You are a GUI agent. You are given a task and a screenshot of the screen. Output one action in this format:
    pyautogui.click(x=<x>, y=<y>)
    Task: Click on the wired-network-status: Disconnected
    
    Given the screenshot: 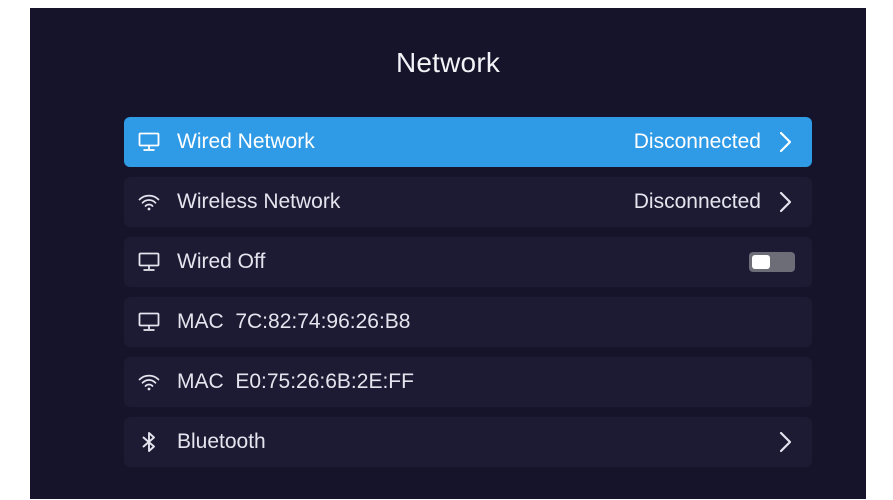 What is the action you would take?
    pyautogui.click(x=697, y=141)
    